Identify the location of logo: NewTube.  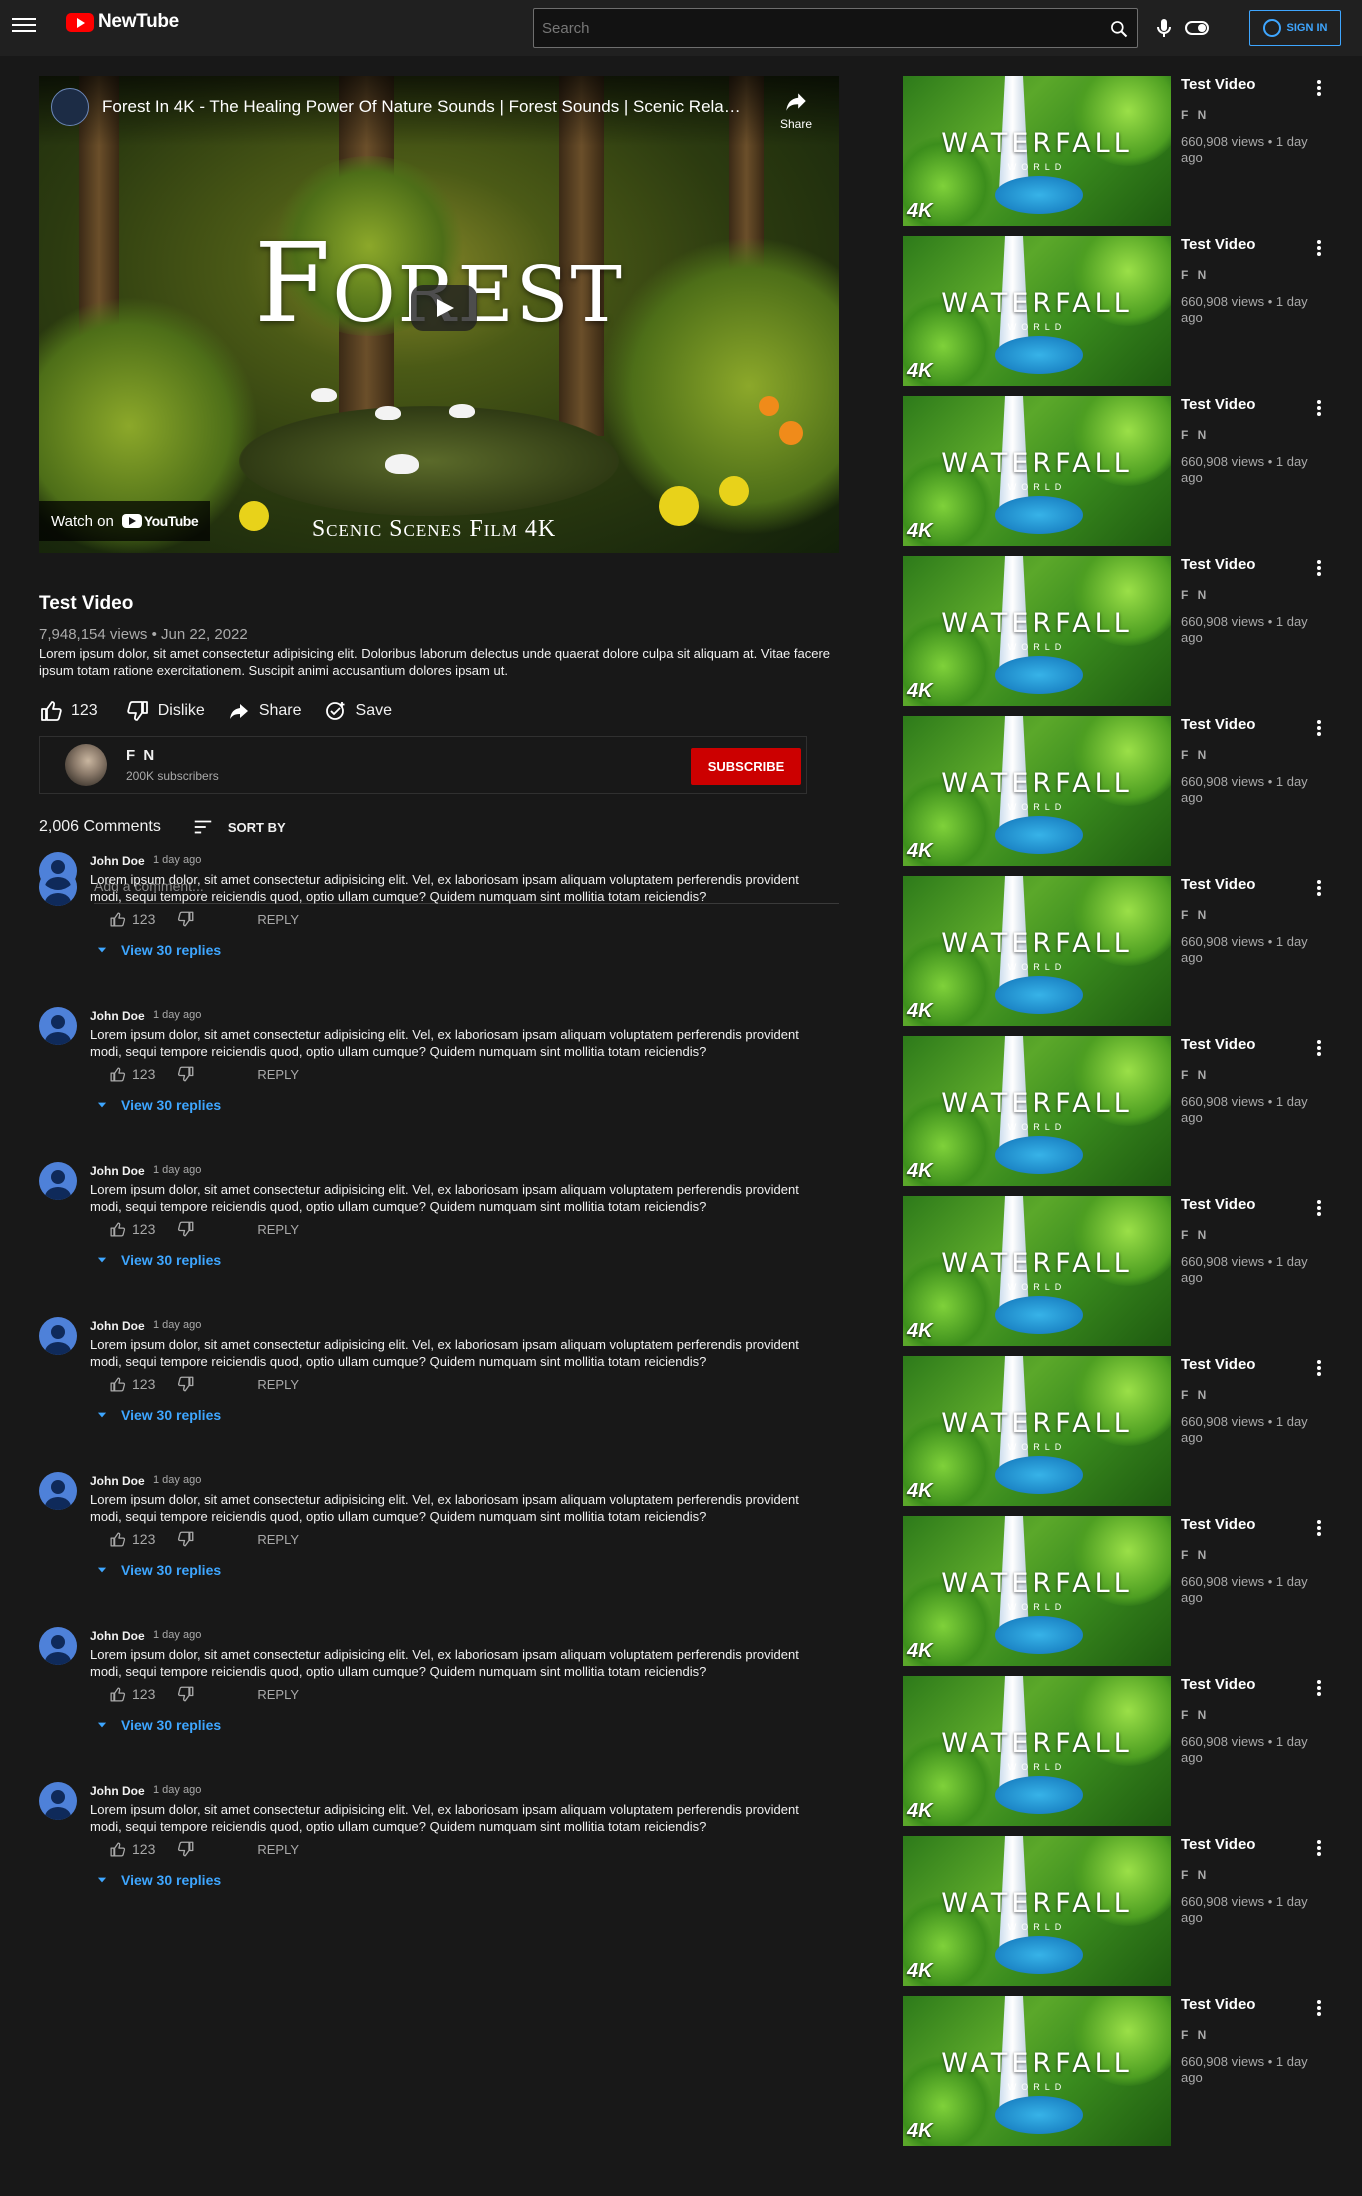
(122, 22).